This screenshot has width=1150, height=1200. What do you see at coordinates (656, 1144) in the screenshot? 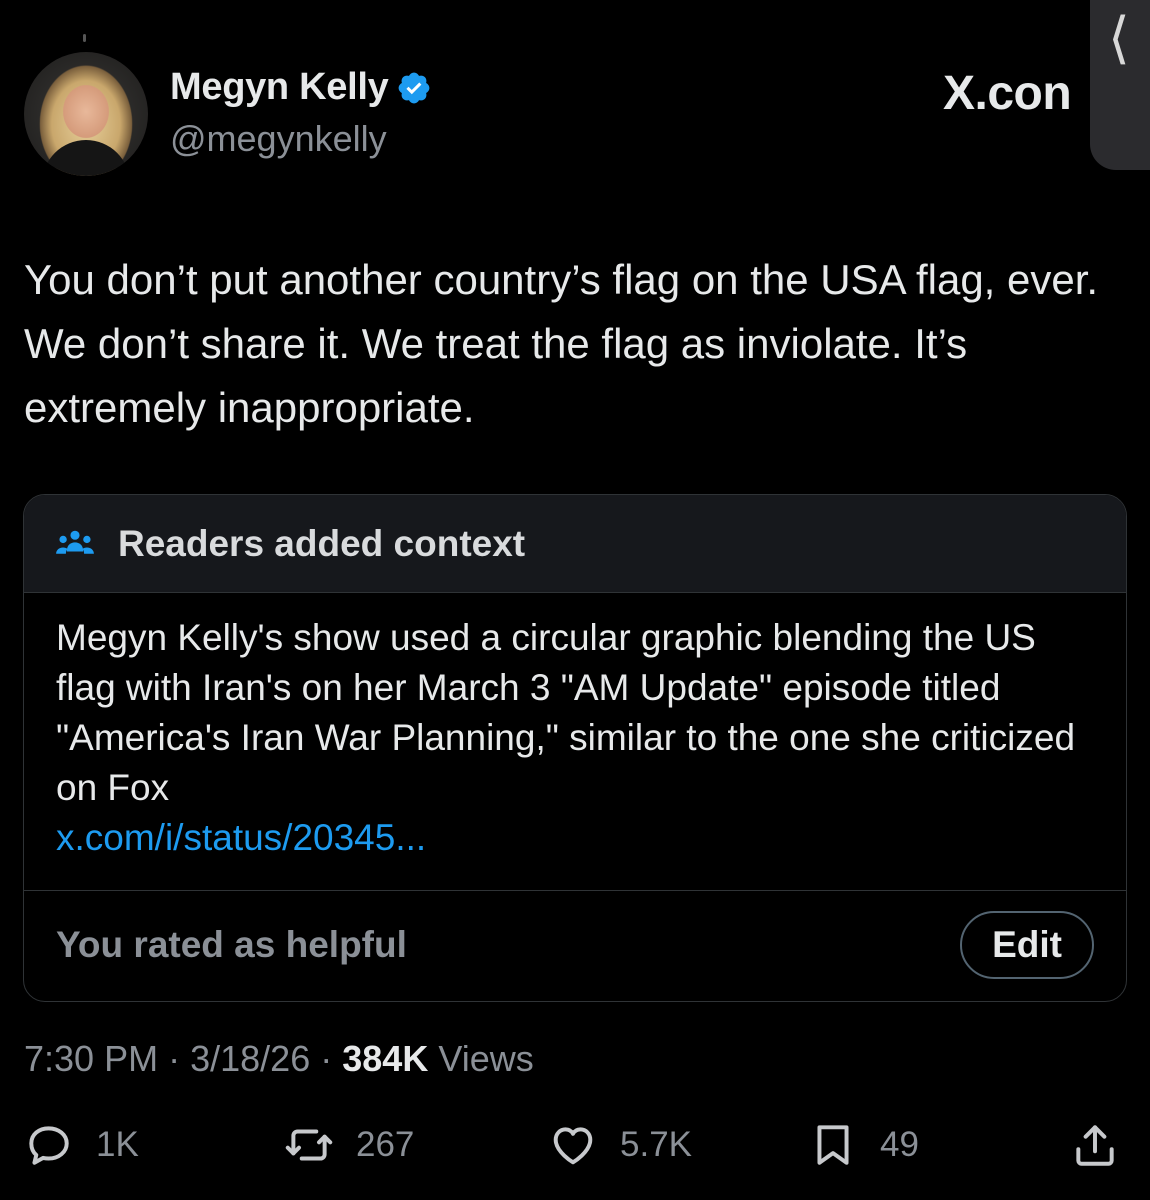
I see `like-count: 5.7K` at bounding box center [656, 1144].